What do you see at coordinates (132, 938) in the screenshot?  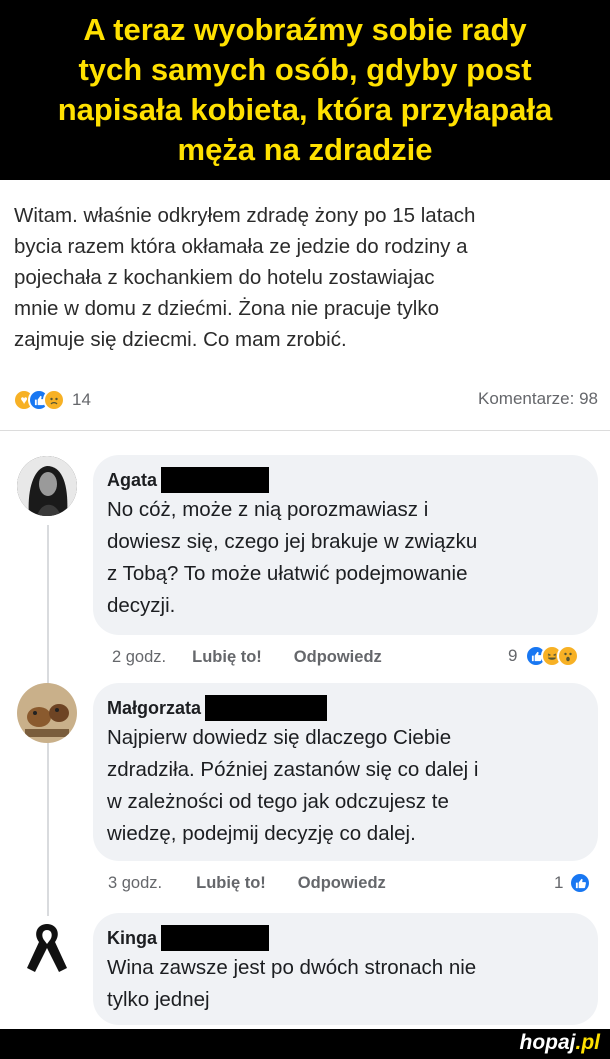 I see `comment-author: Kinga` at bounding box center [132, 938].